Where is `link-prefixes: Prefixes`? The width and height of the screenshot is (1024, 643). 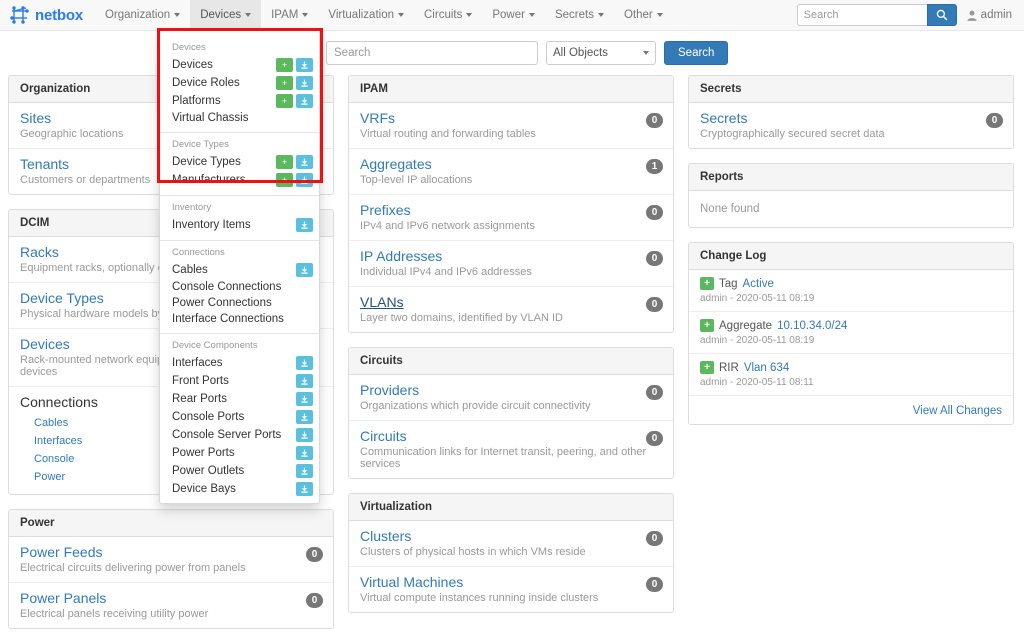 link-prefixes: Prefixes is located at coordinates (385, 210).